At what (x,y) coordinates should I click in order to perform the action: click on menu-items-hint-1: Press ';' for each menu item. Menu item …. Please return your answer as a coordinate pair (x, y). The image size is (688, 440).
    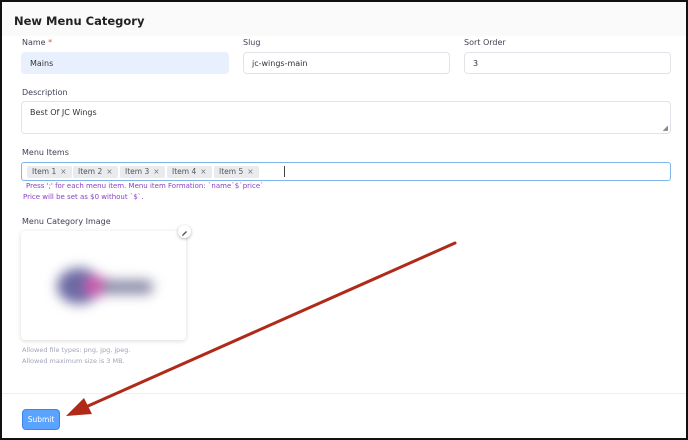
    Looking at the image, I should click on (145, 186).